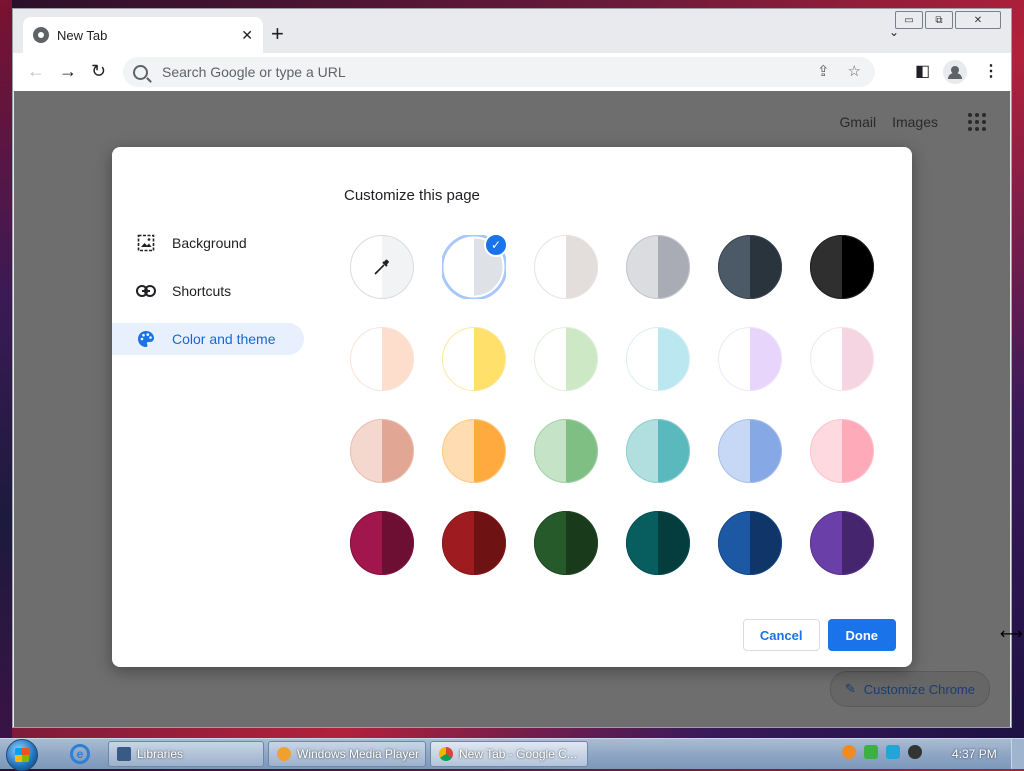 The image size is (1024, 771). Describe the element at coordinates (186, 754) in the screenshot. I see `taskbar-item-libraries: Libraries` at that location.